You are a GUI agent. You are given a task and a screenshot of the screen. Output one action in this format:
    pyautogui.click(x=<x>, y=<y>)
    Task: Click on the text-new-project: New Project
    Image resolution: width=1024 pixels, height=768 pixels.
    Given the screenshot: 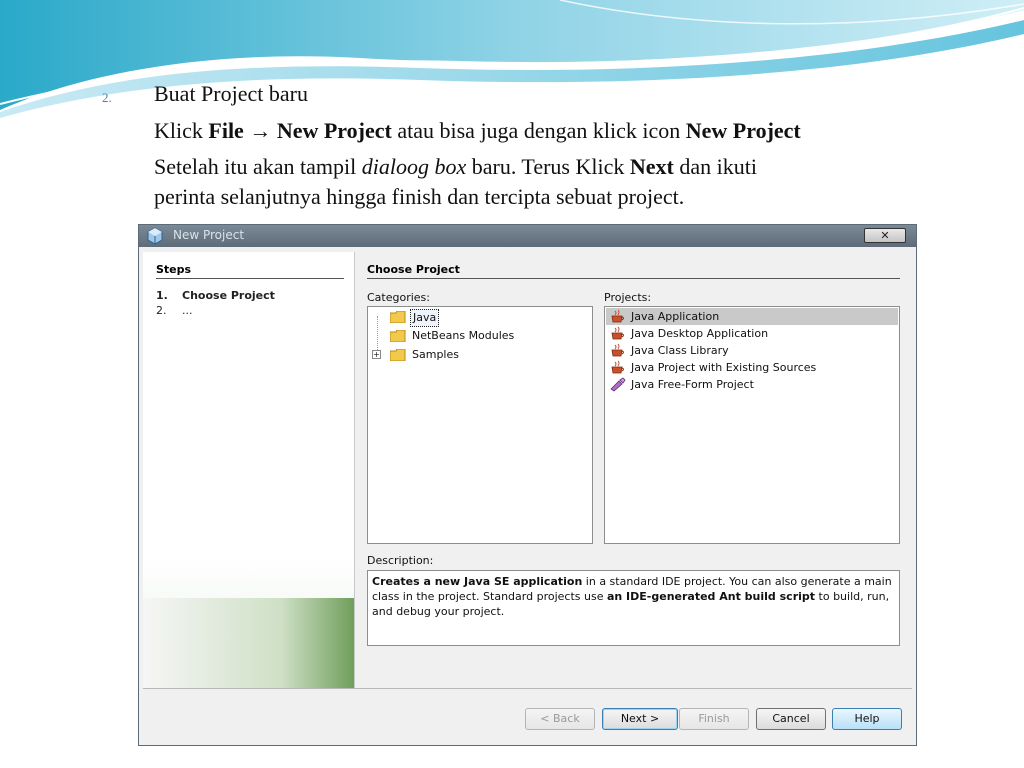 What is the action you would take?
    pyautogui.click(x=334, y=130)
    